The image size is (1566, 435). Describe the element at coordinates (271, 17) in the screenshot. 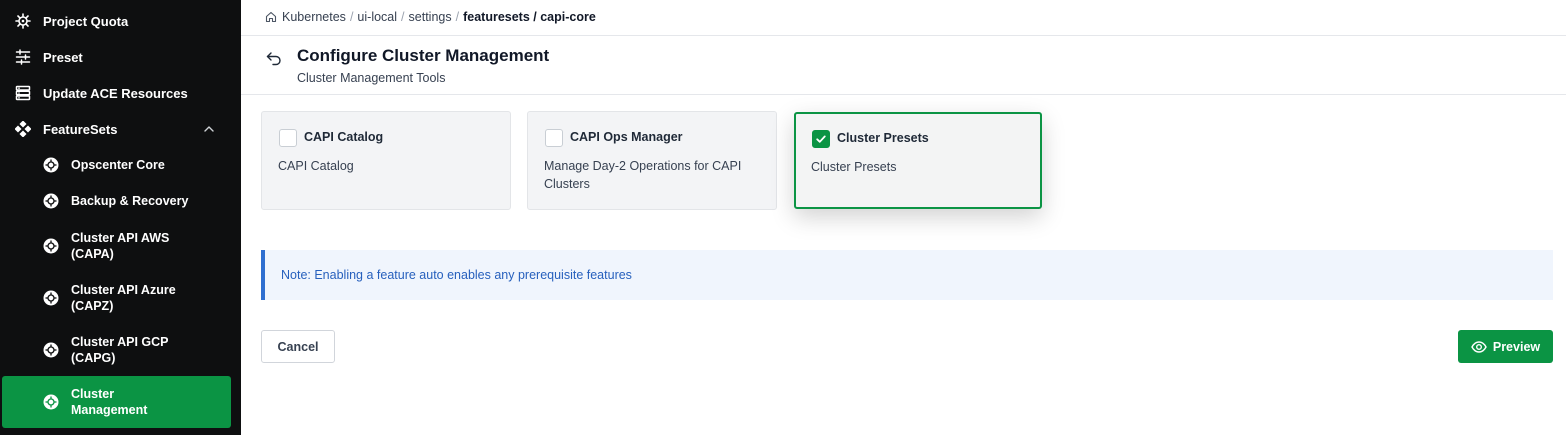

I see `home-icon` at that location.